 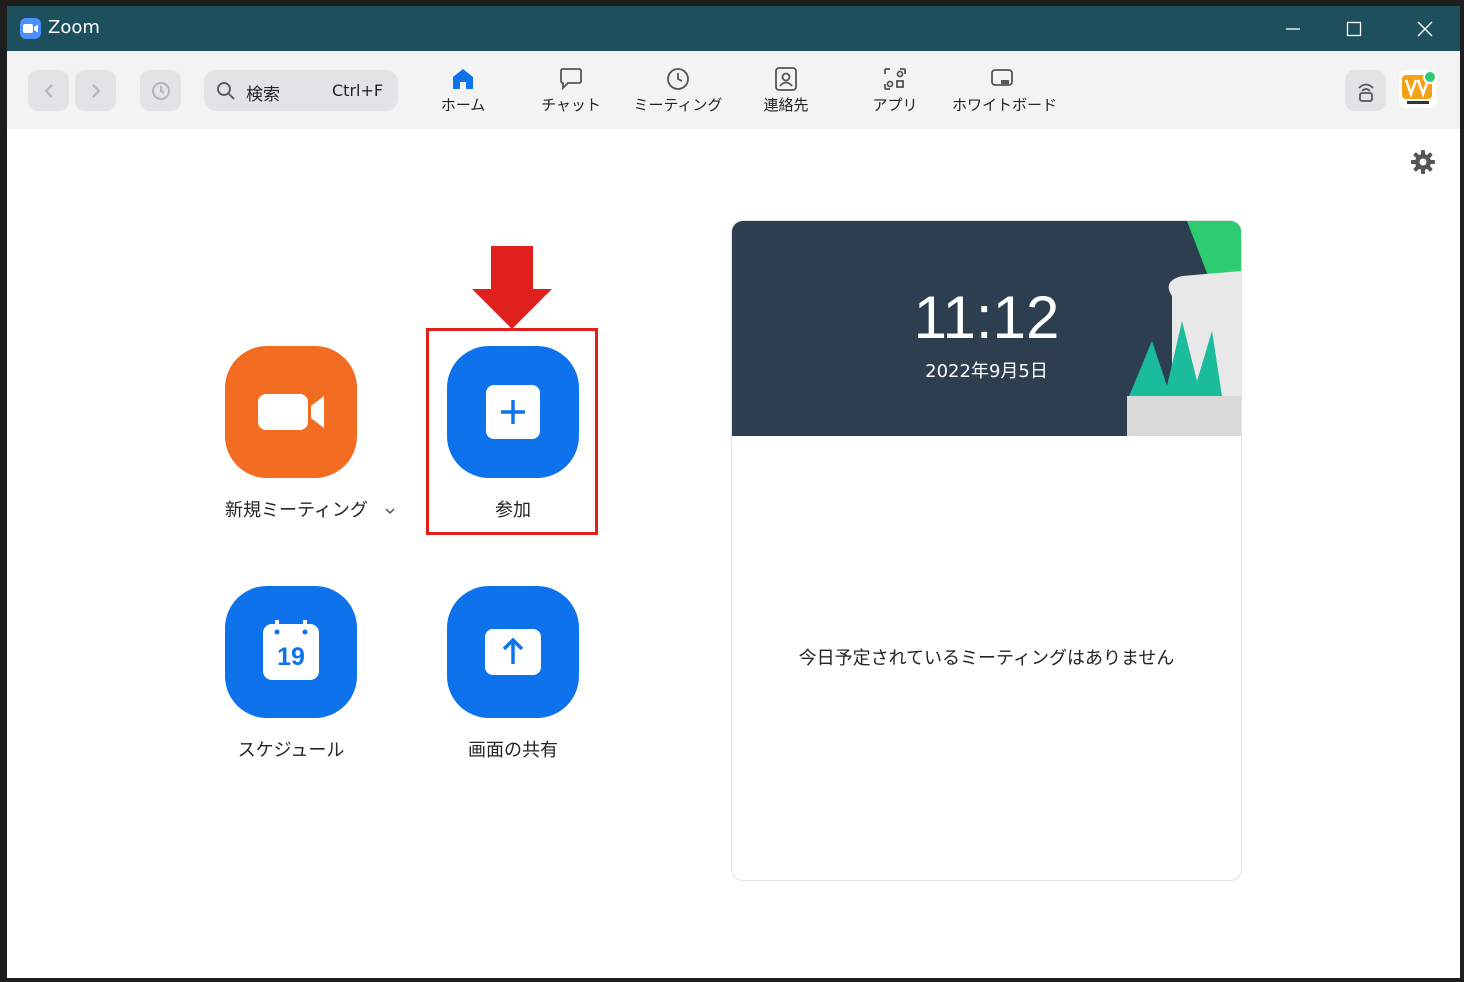 I want to click on current-date: 2022年9月5日, so click(x=986, y=371).